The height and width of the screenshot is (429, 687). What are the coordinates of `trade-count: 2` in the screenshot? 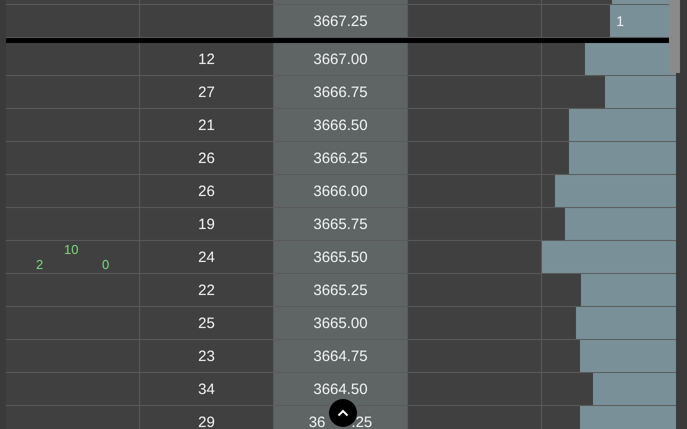 It's located at (40, 264).